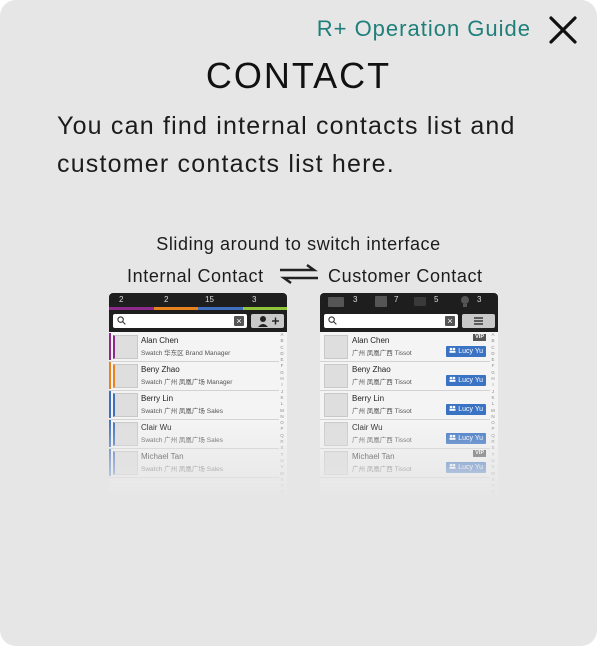  I want to click on page-title: CONTACT, so click(298, 75).